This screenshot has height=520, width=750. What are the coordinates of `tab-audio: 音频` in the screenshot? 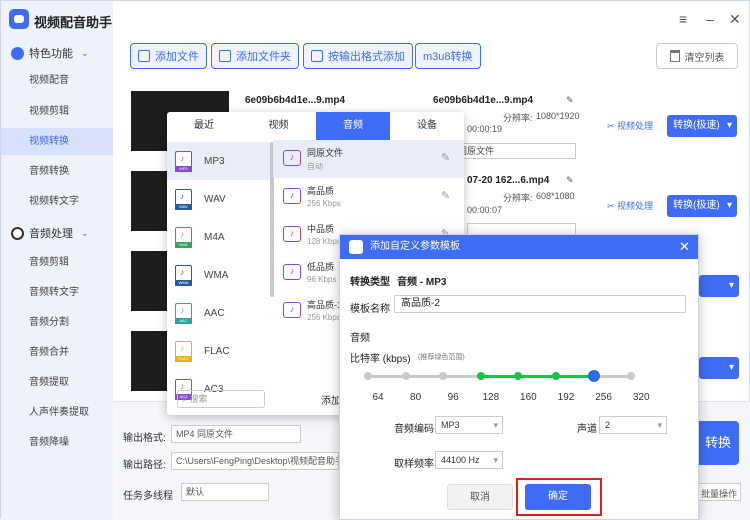 It's located at (353, 126).